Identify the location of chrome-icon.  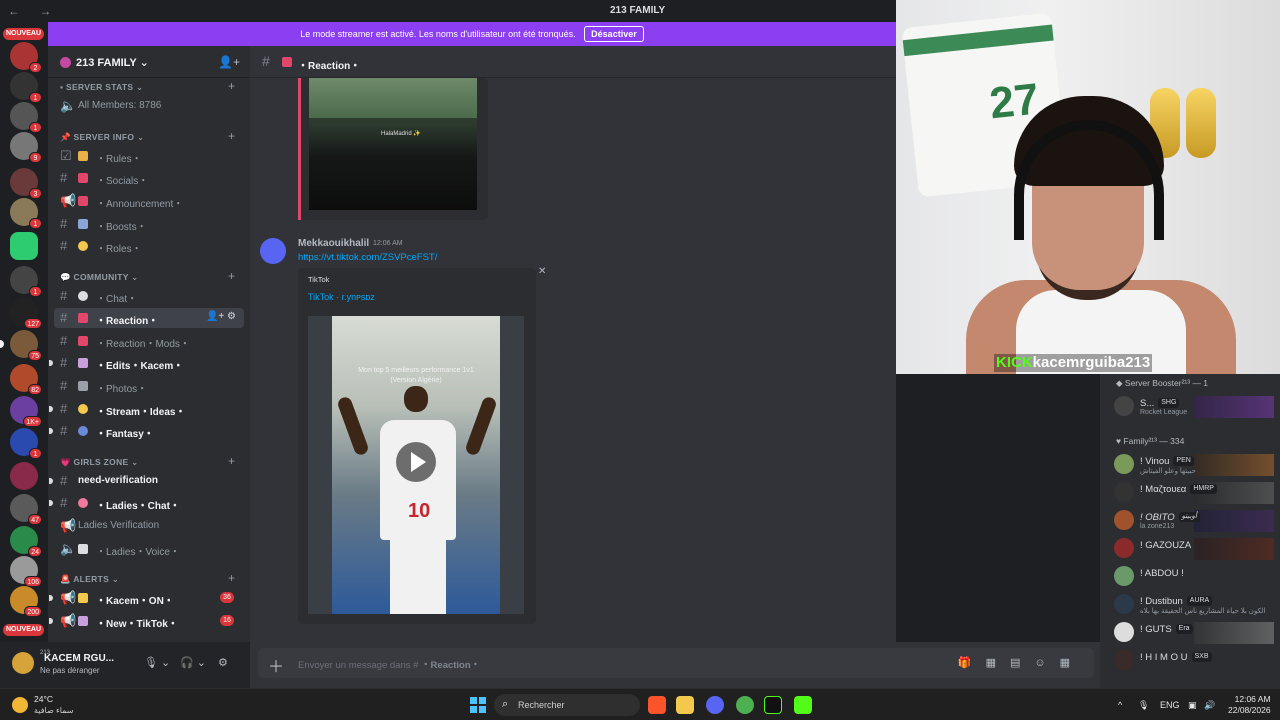
(745, 705).